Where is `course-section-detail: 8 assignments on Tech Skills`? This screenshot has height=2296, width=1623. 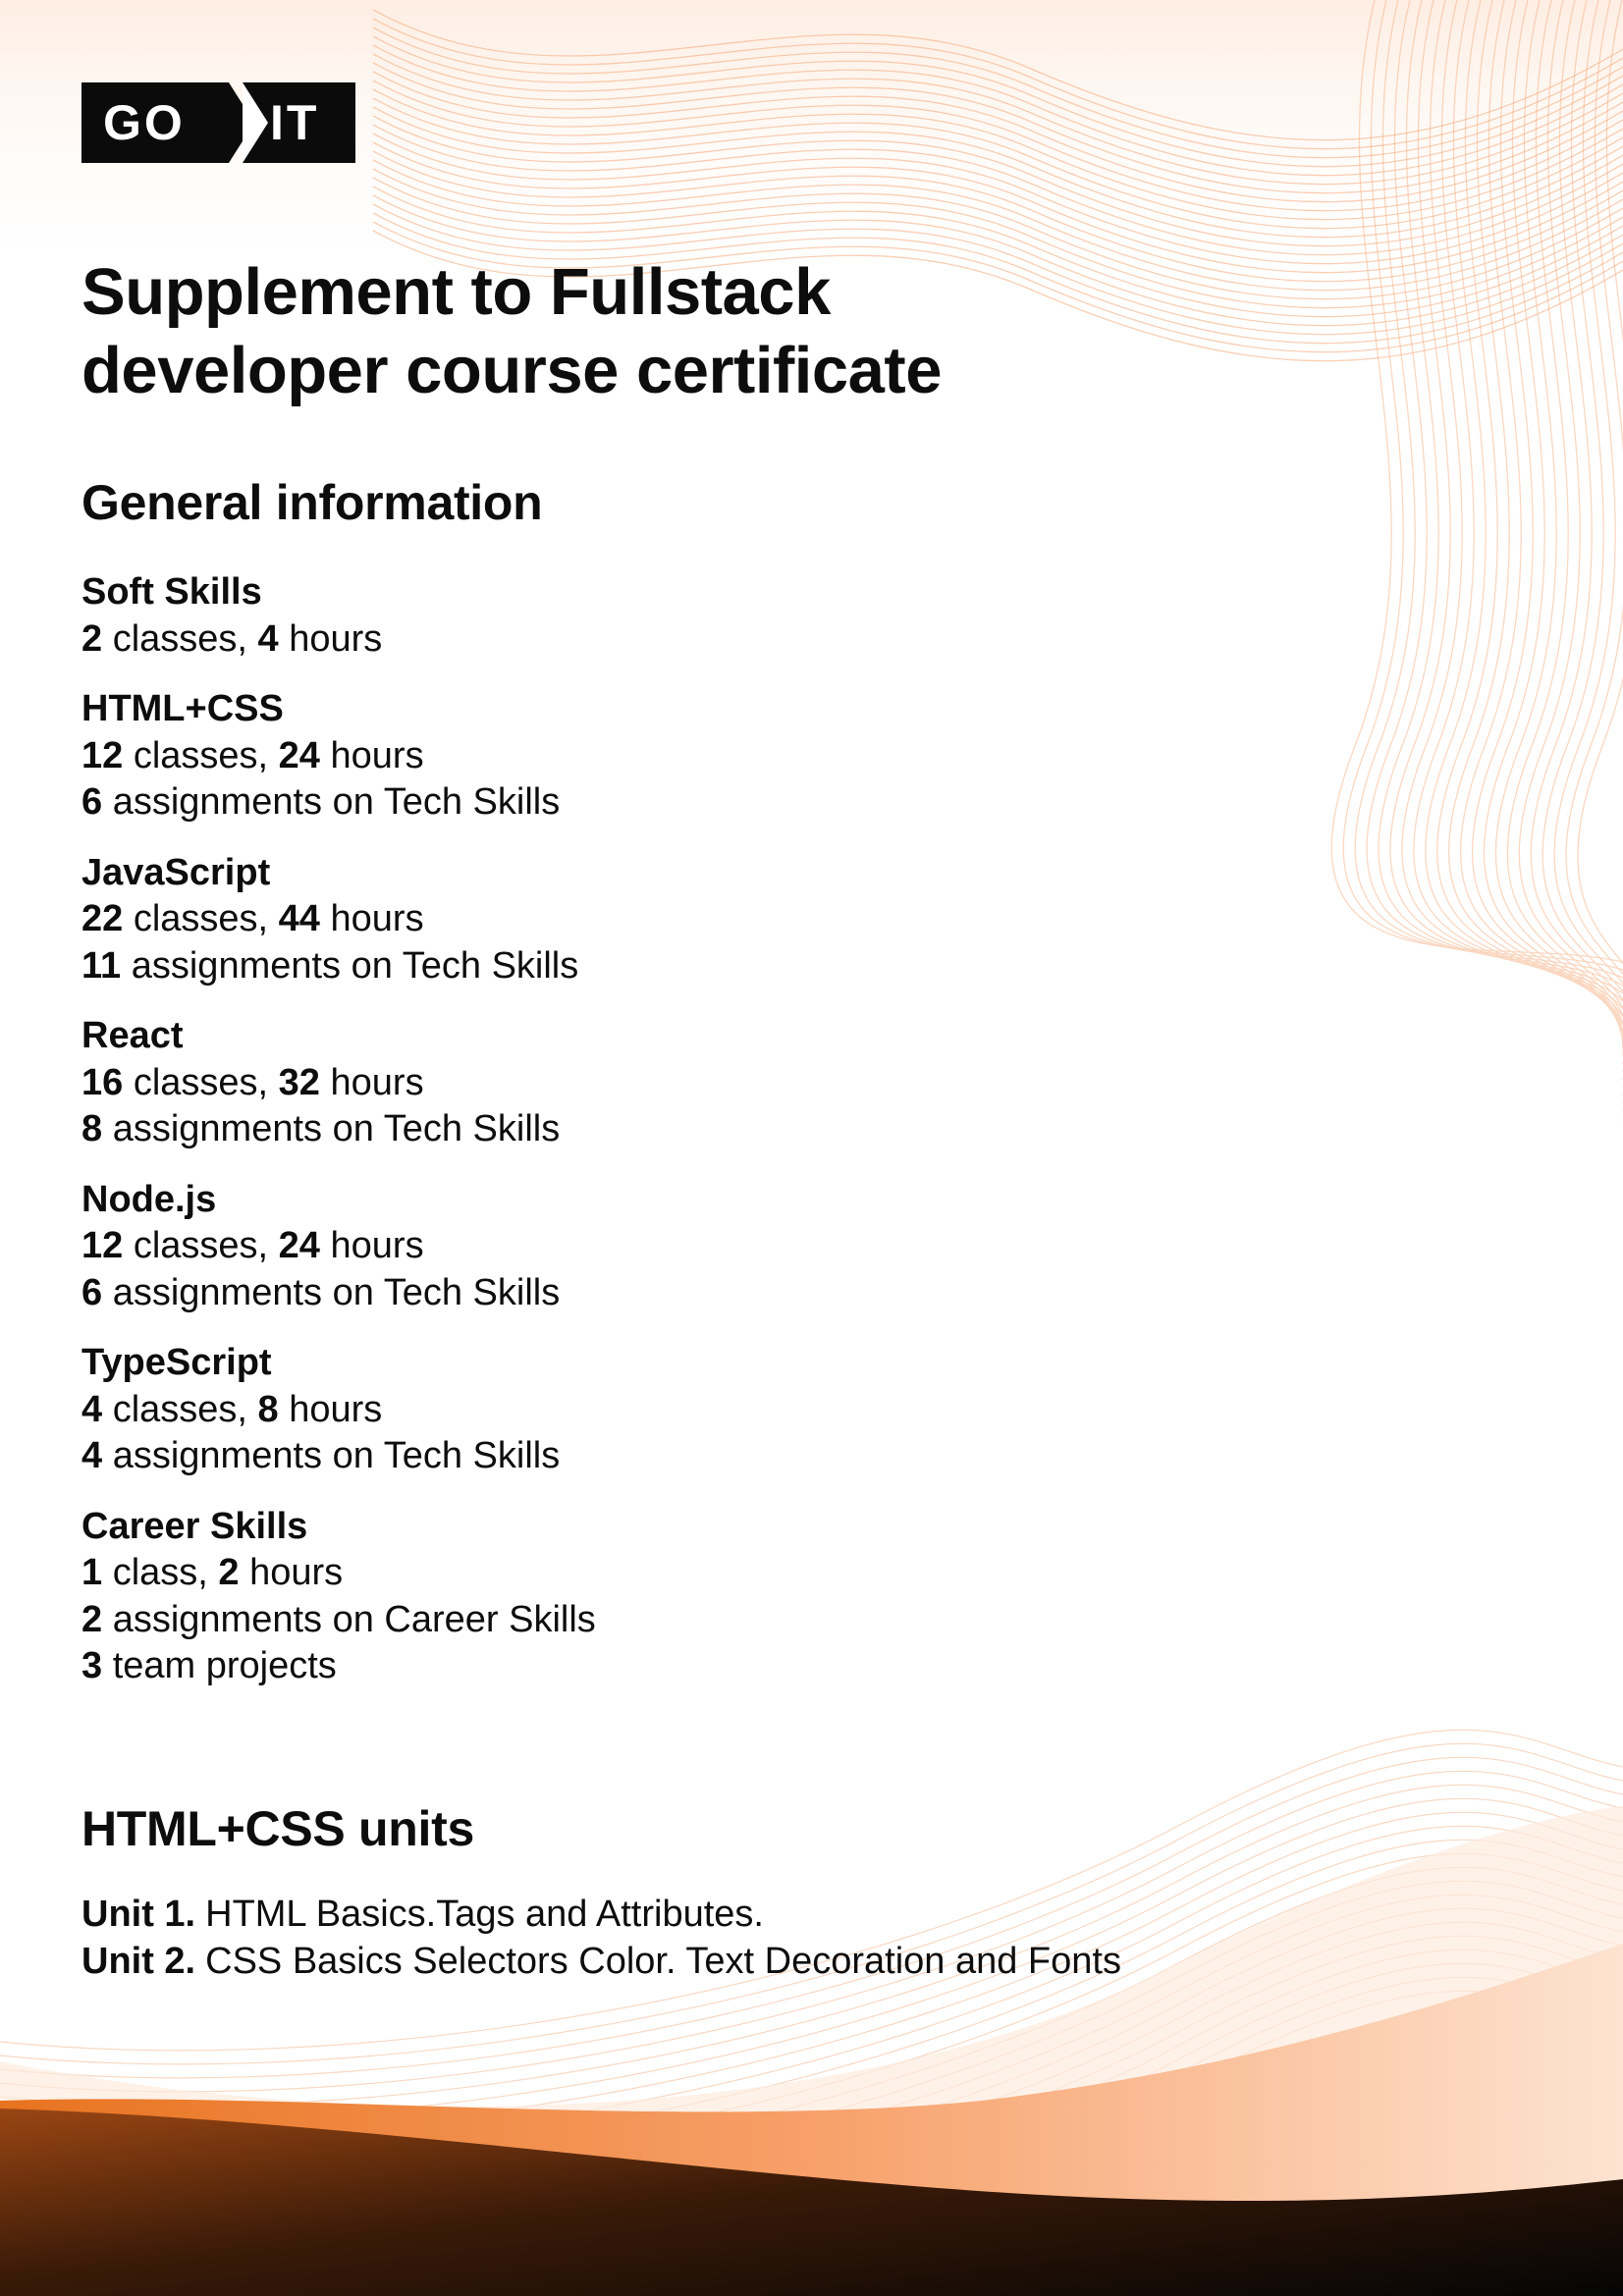
course-section-detail: 8 assignments on Tech Skills is located at coordinates (338, 1129).